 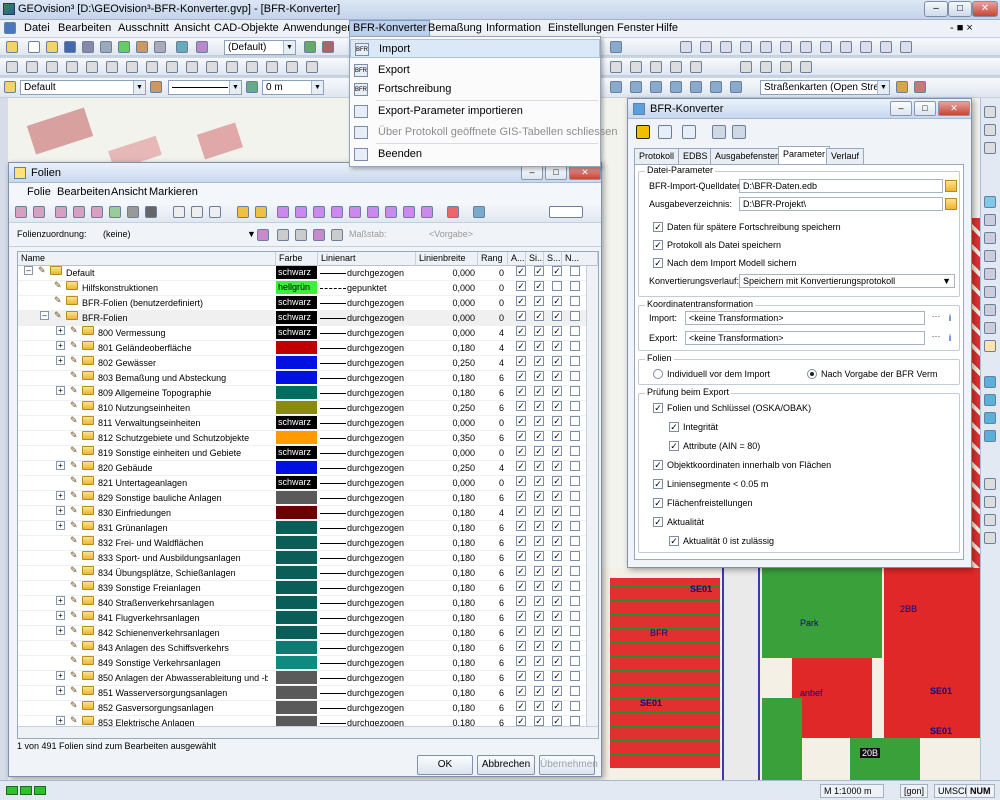 What do you see at coordinates (147, 259) in the screenshot?
I see `col-name: Name` at bounding box center [147, 259].